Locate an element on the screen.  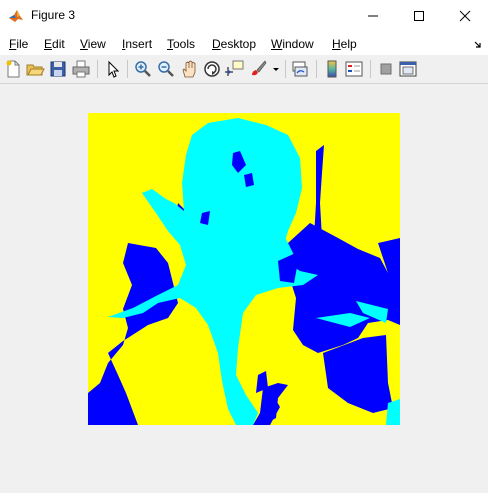
minimize-button is located at coordinates (373, 15).